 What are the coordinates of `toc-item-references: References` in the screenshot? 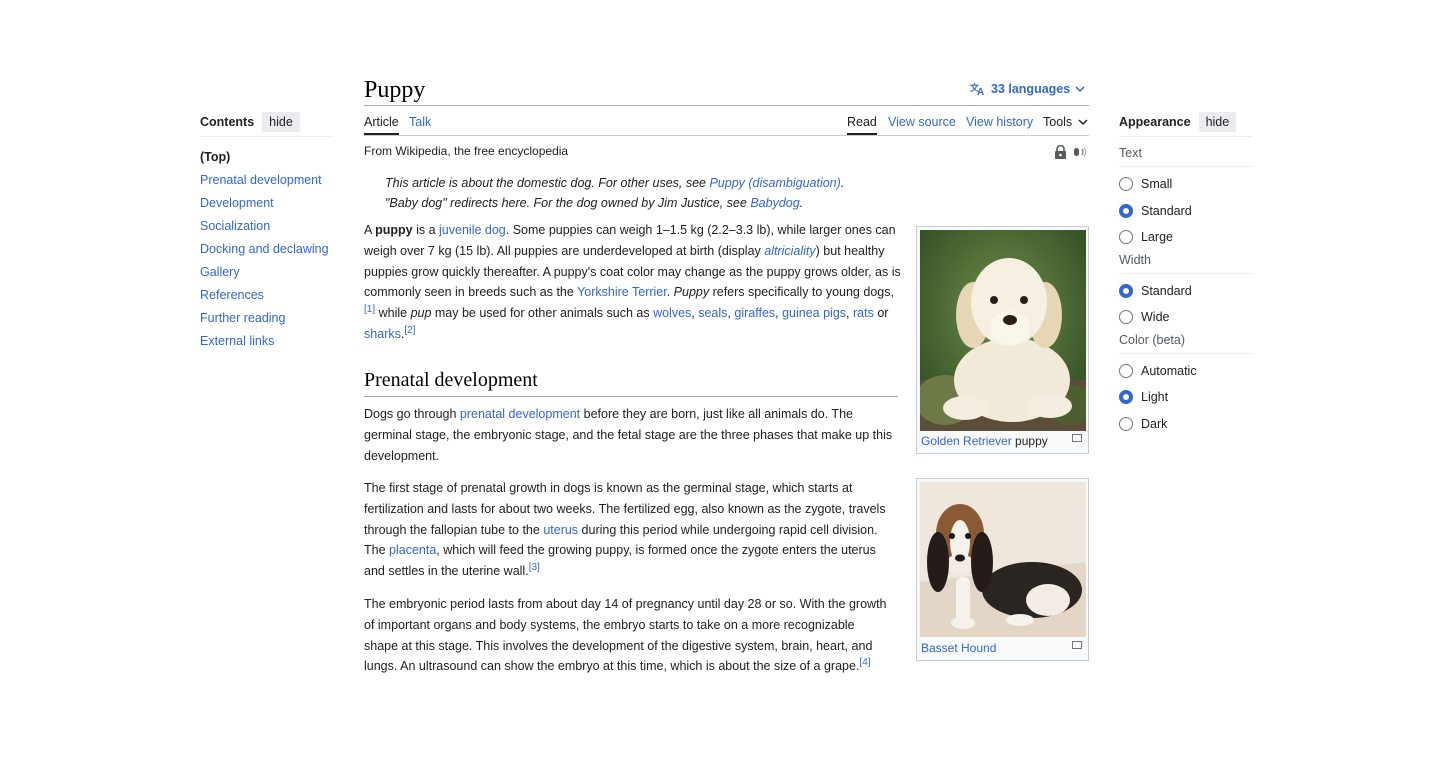 It's located at (266, 295).